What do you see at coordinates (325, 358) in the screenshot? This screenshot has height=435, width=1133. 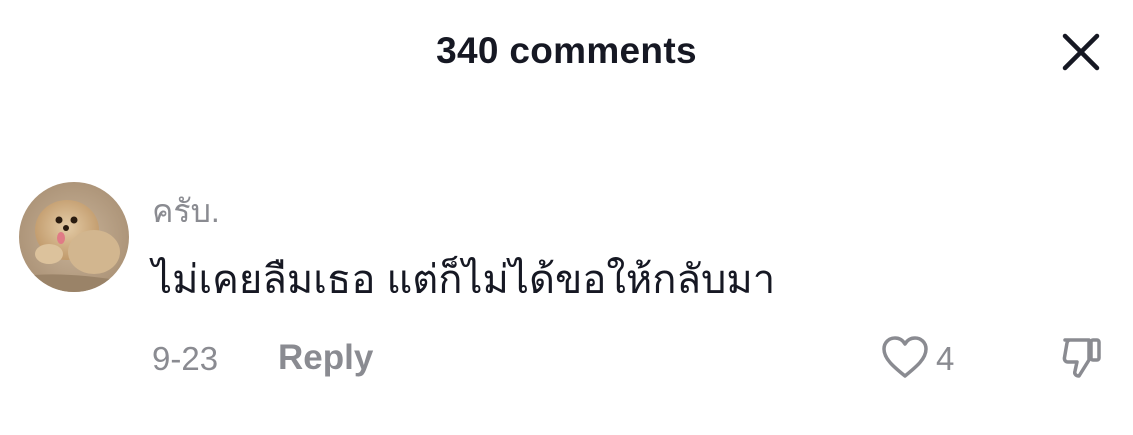 I see `reply-button: Reply` at bounding box center [325, 358].